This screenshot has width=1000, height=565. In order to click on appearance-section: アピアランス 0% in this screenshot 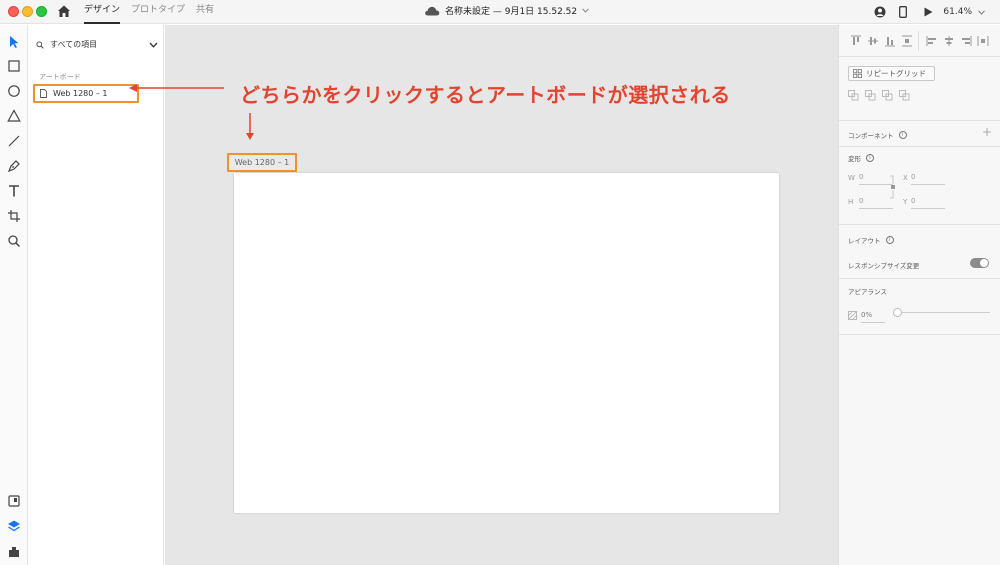, I will do `click(919, 307)`.